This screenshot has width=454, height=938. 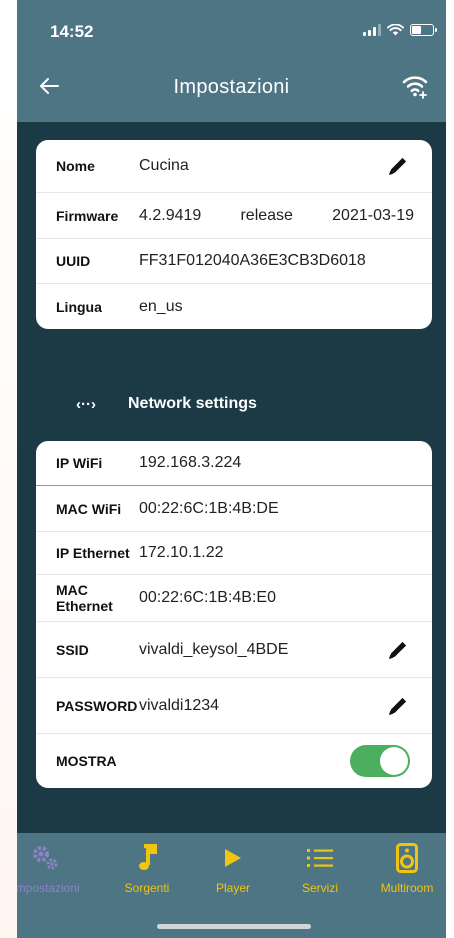 I want to click on language-row: Lingua en_us, so click(x=234, y=306).